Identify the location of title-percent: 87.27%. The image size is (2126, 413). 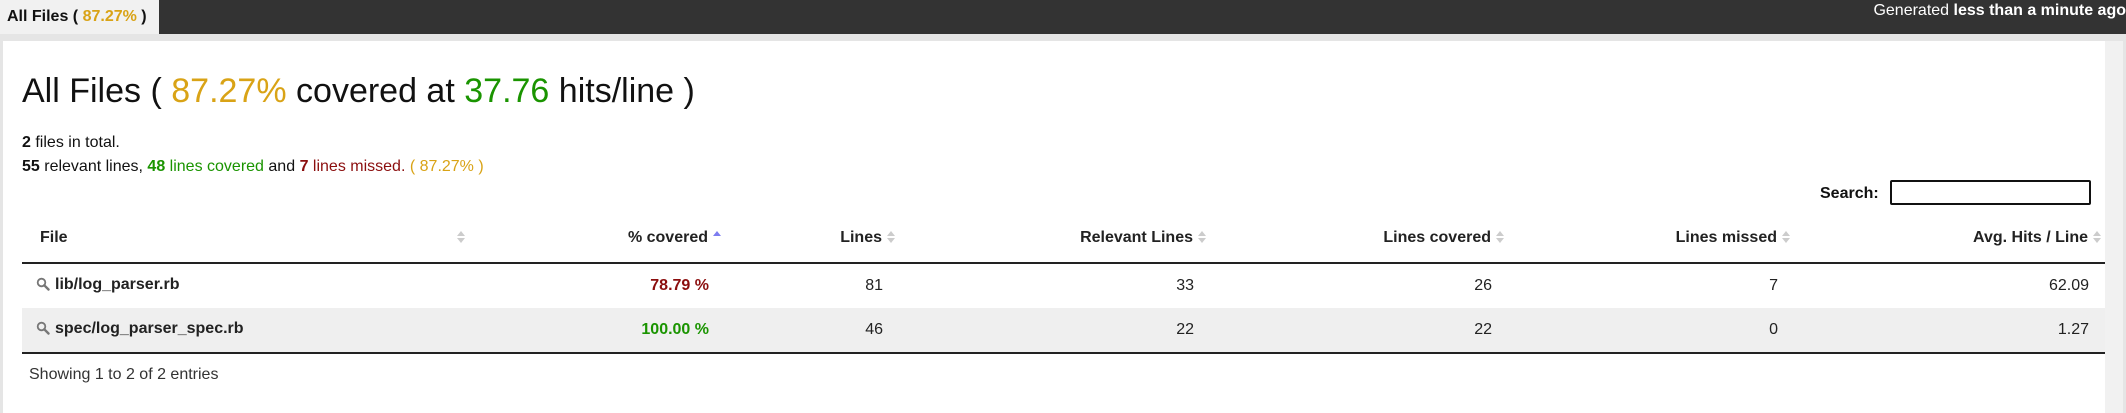
(229, 91).